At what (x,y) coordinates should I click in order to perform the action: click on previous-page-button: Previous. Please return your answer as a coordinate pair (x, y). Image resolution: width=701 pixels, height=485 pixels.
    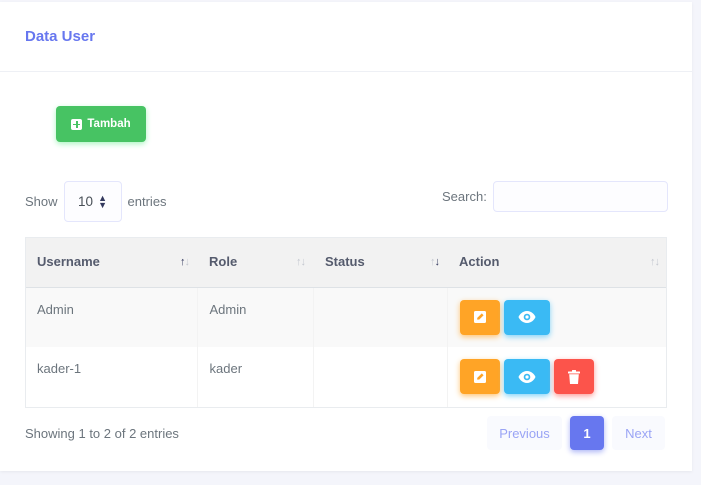
    Looking at the image, I should click on (524, 433).